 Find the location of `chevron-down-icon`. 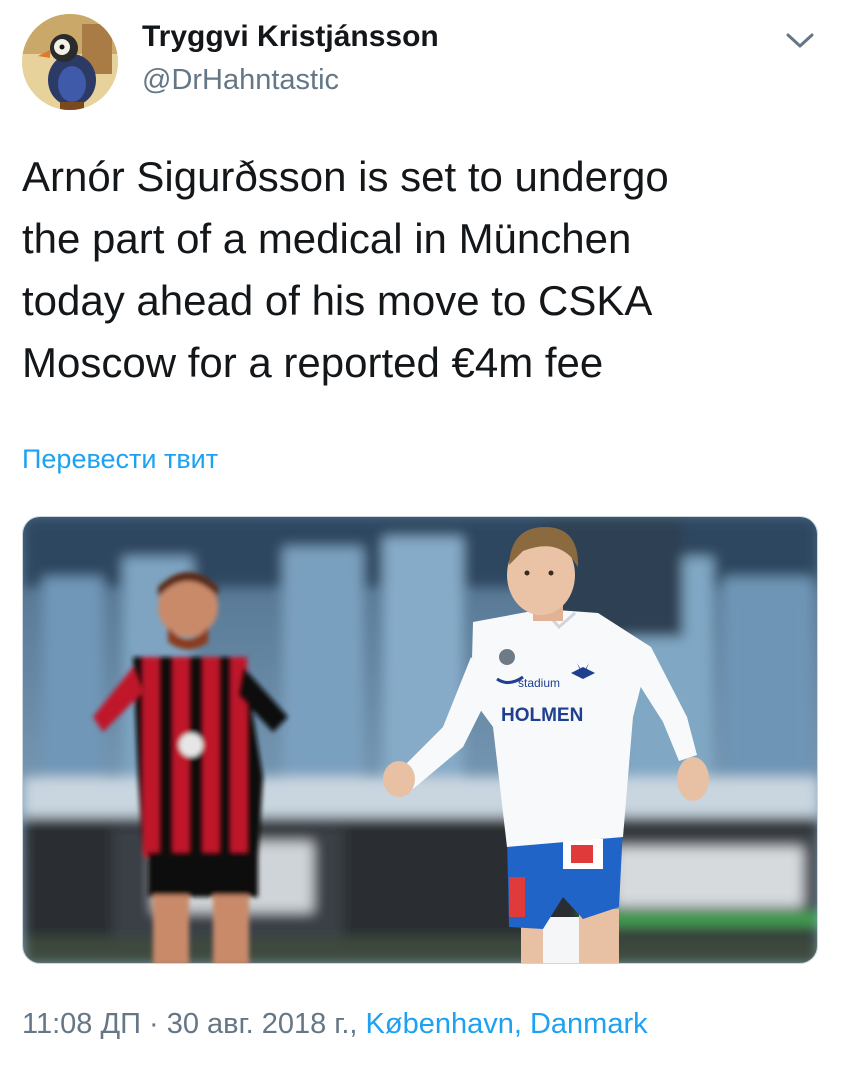

chevron-down-icon is located at coordinates (800, 40).